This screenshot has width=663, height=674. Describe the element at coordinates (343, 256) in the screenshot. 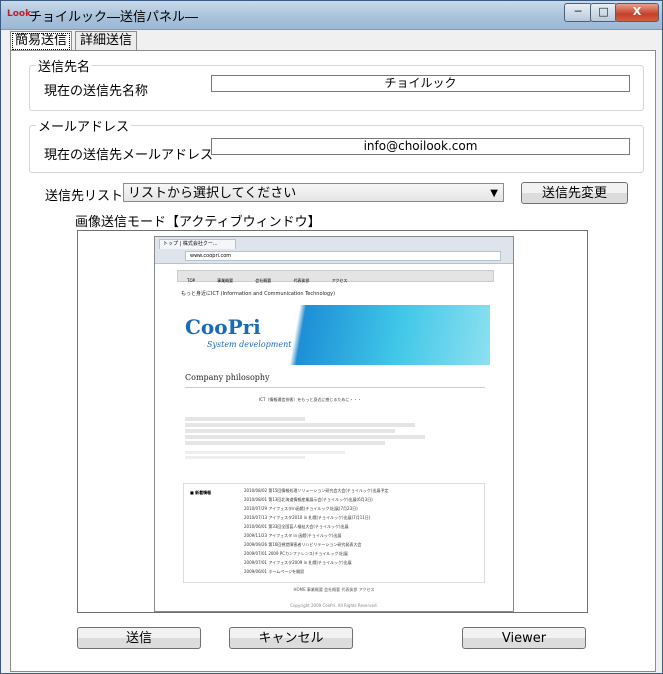

I see `preview-address-bar: www.coopri.com` at that location.